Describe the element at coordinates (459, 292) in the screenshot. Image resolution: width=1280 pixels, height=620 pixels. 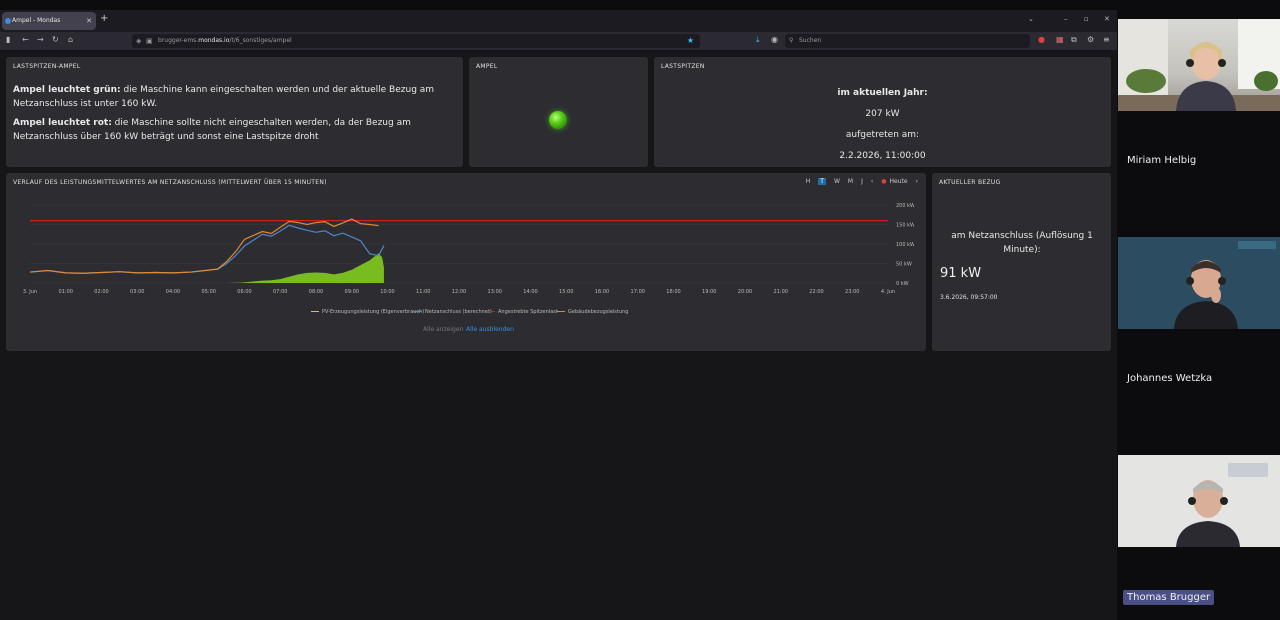
I see `x-tick-label: 12:00` at that location.